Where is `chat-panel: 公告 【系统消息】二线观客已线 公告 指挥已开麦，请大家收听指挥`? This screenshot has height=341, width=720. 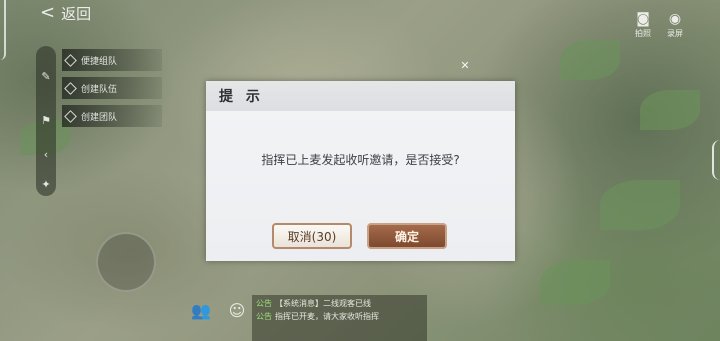
chat-panel: 公告 【系统消息】二线观客已线 公告 指挥已开麦，请大家收听指挥 is located at coordinates (339, 318).